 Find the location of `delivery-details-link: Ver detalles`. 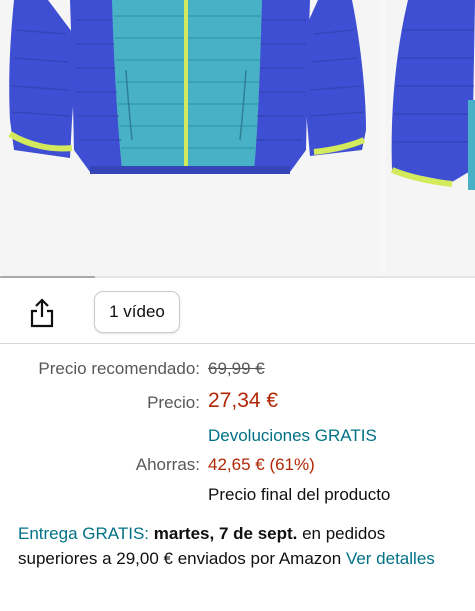

delivery-details-link: Ver detalles is located at coordinates (390, 558).